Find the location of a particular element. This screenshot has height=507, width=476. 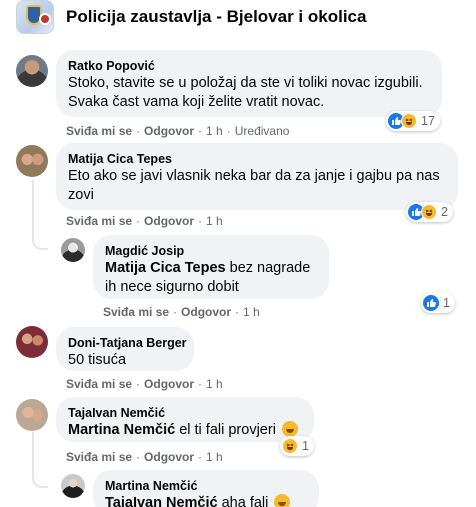

group-header: Policija zaustavlja - Bjelovar i okolica is located at coordinates (238, 18).